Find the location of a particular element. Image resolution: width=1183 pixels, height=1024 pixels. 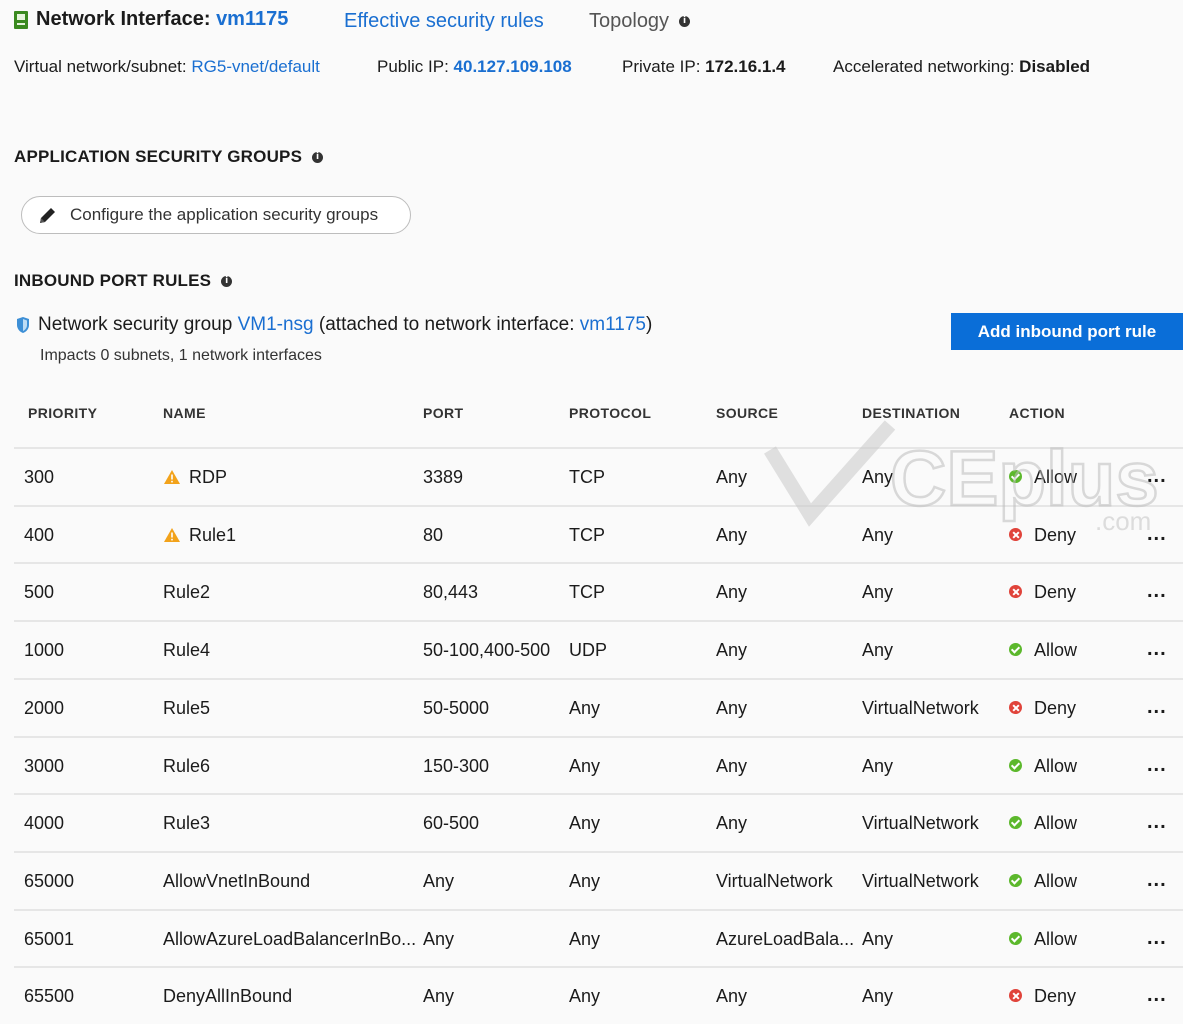

cell-port: Any is located at coordinates (439, 996).